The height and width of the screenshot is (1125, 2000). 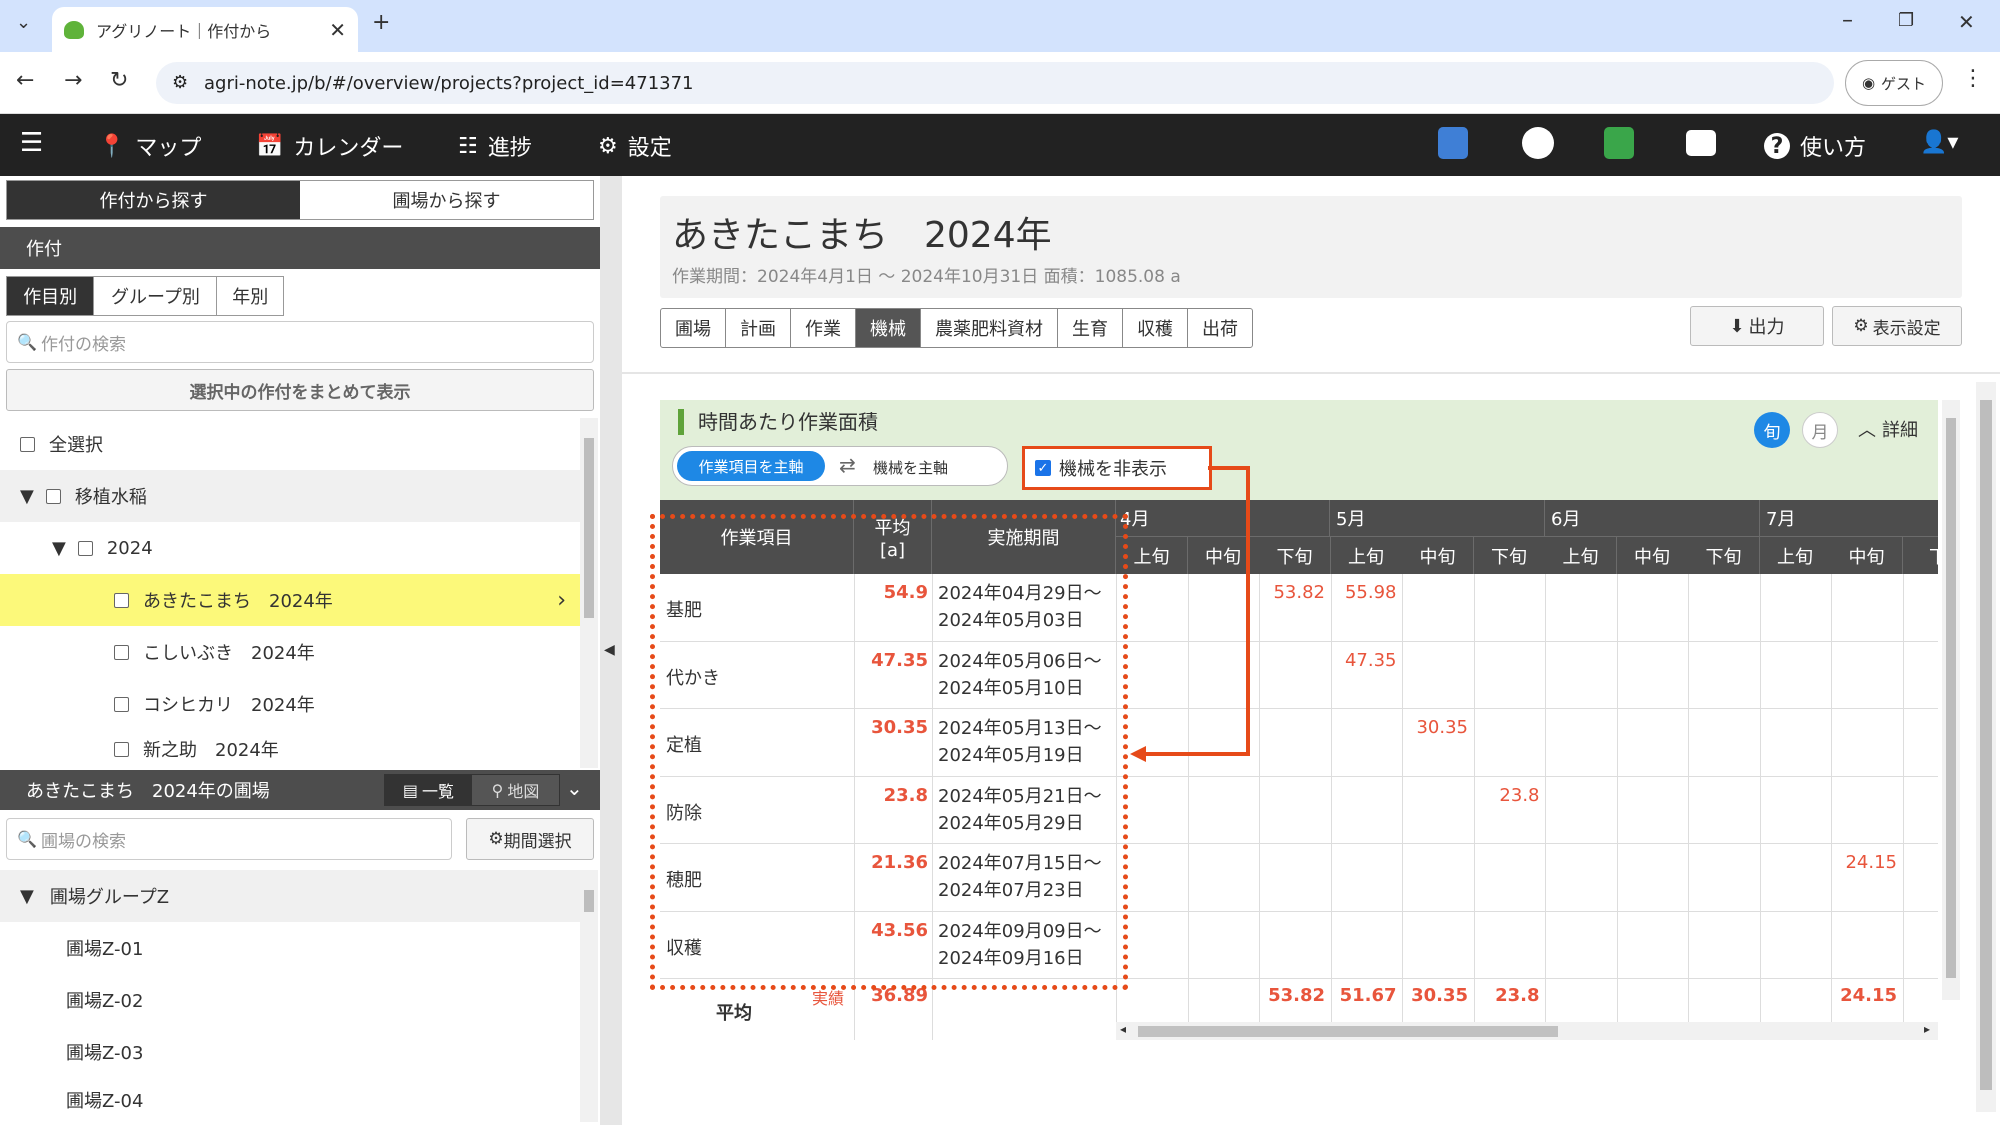 I want to click on annotation-arrow, so click(x=1190, y=614).